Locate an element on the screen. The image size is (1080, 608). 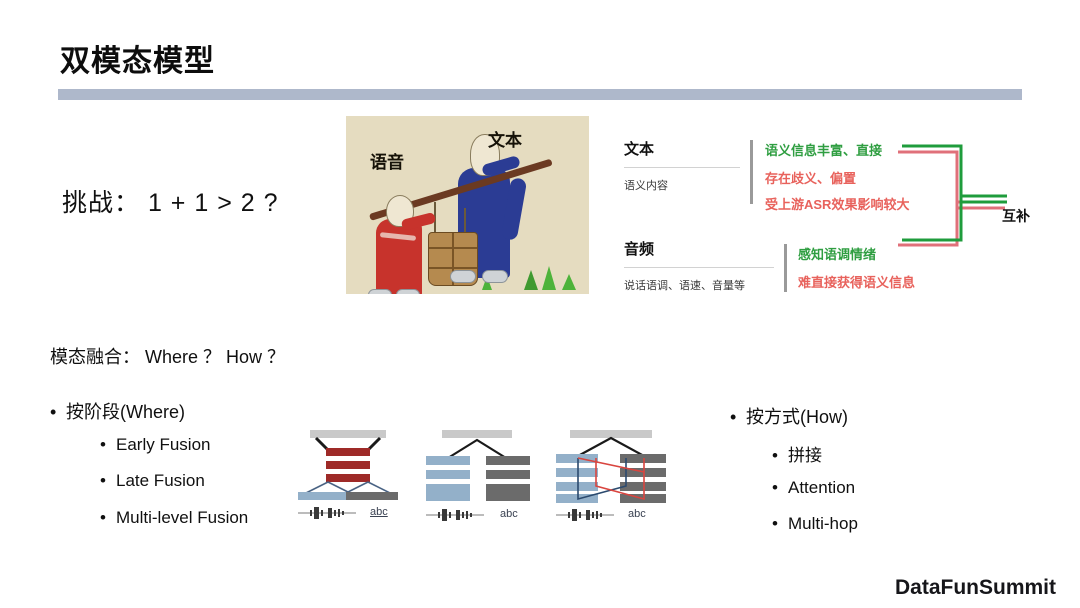
monks-carrying-water-illustration: 语音 文本 is located at coordinates (467, 205).